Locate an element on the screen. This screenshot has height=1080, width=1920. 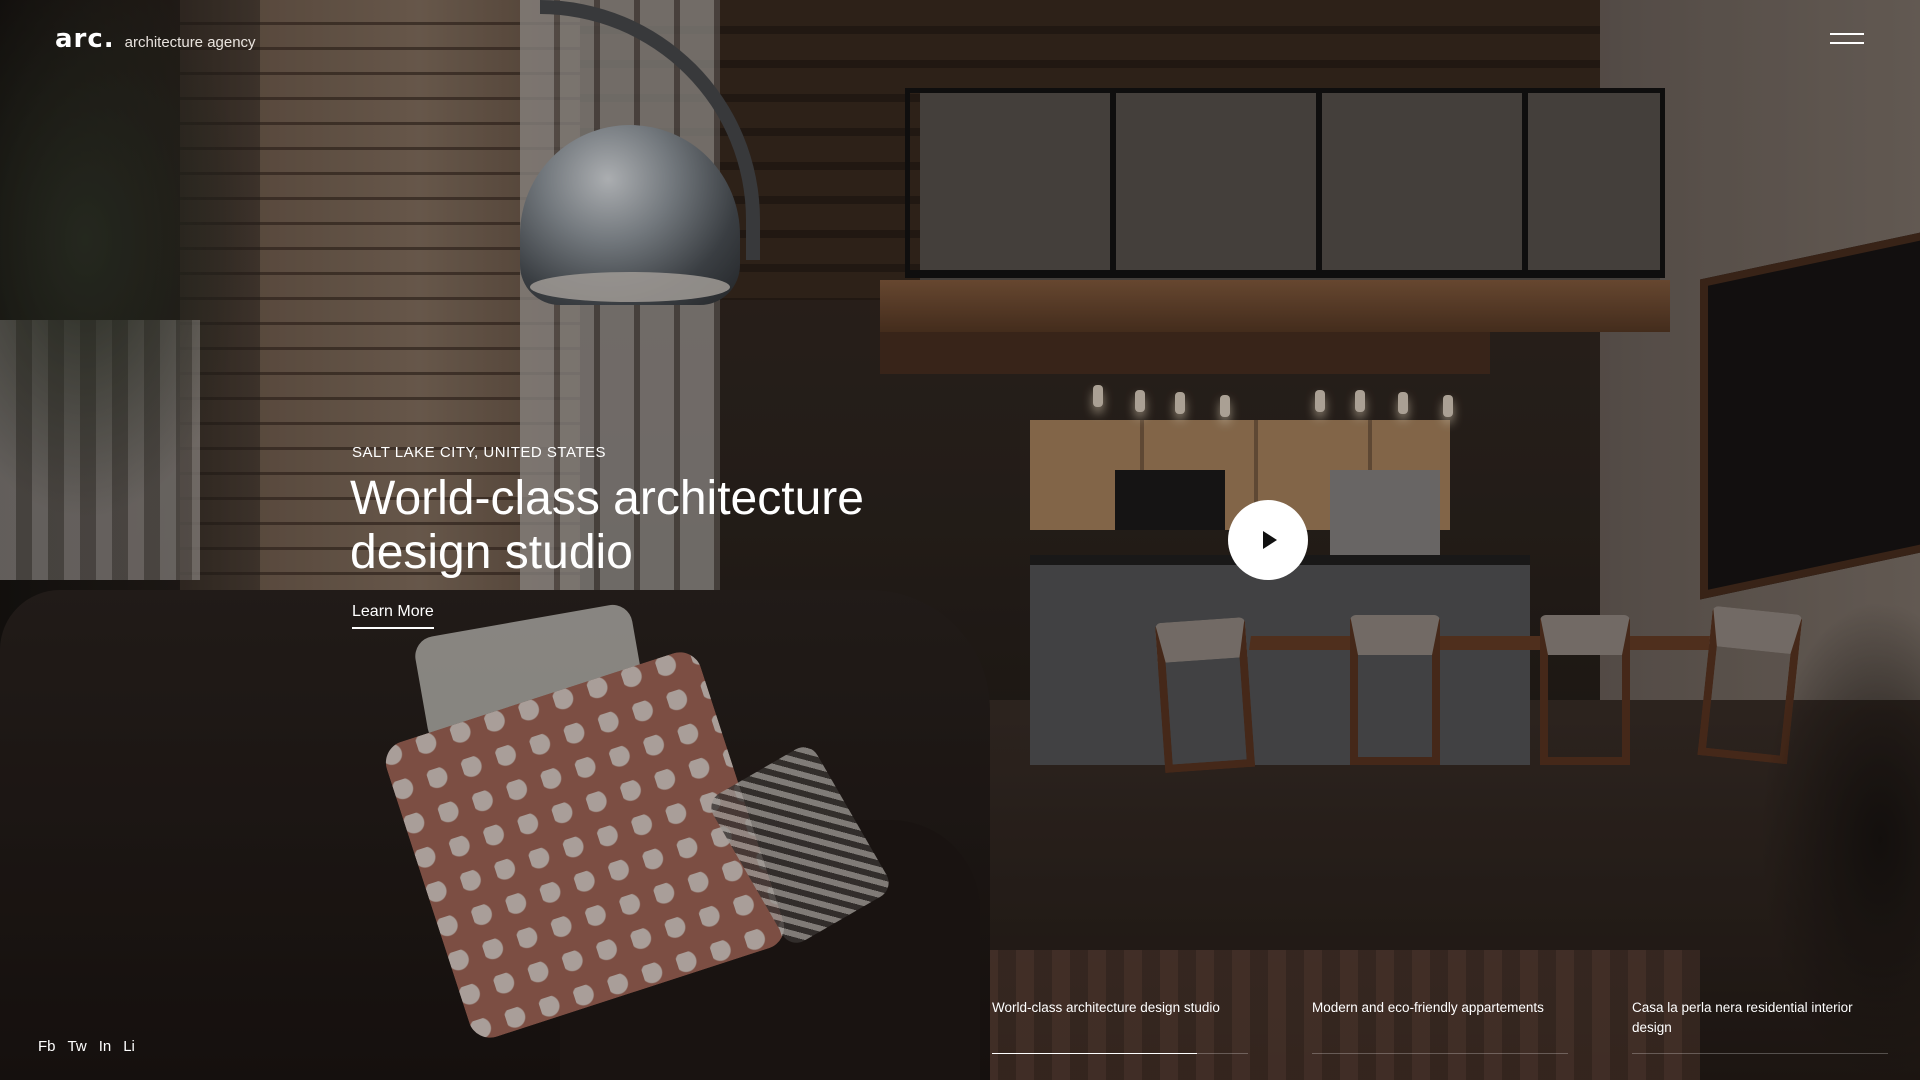
hero-location: SALT LAKE CITY, UNITED STATES is located at coordinates (479, 452).